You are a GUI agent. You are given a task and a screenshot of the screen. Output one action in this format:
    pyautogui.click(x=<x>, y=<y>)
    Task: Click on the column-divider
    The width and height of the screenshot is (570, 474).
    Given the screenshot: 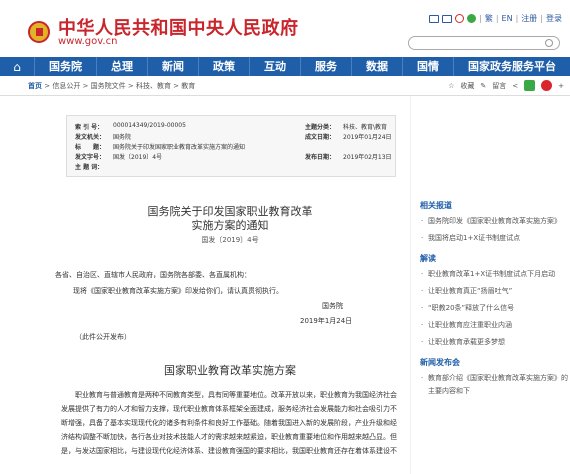 What is the action you would take?
    pyautogui.click(x=410, y=285)
    